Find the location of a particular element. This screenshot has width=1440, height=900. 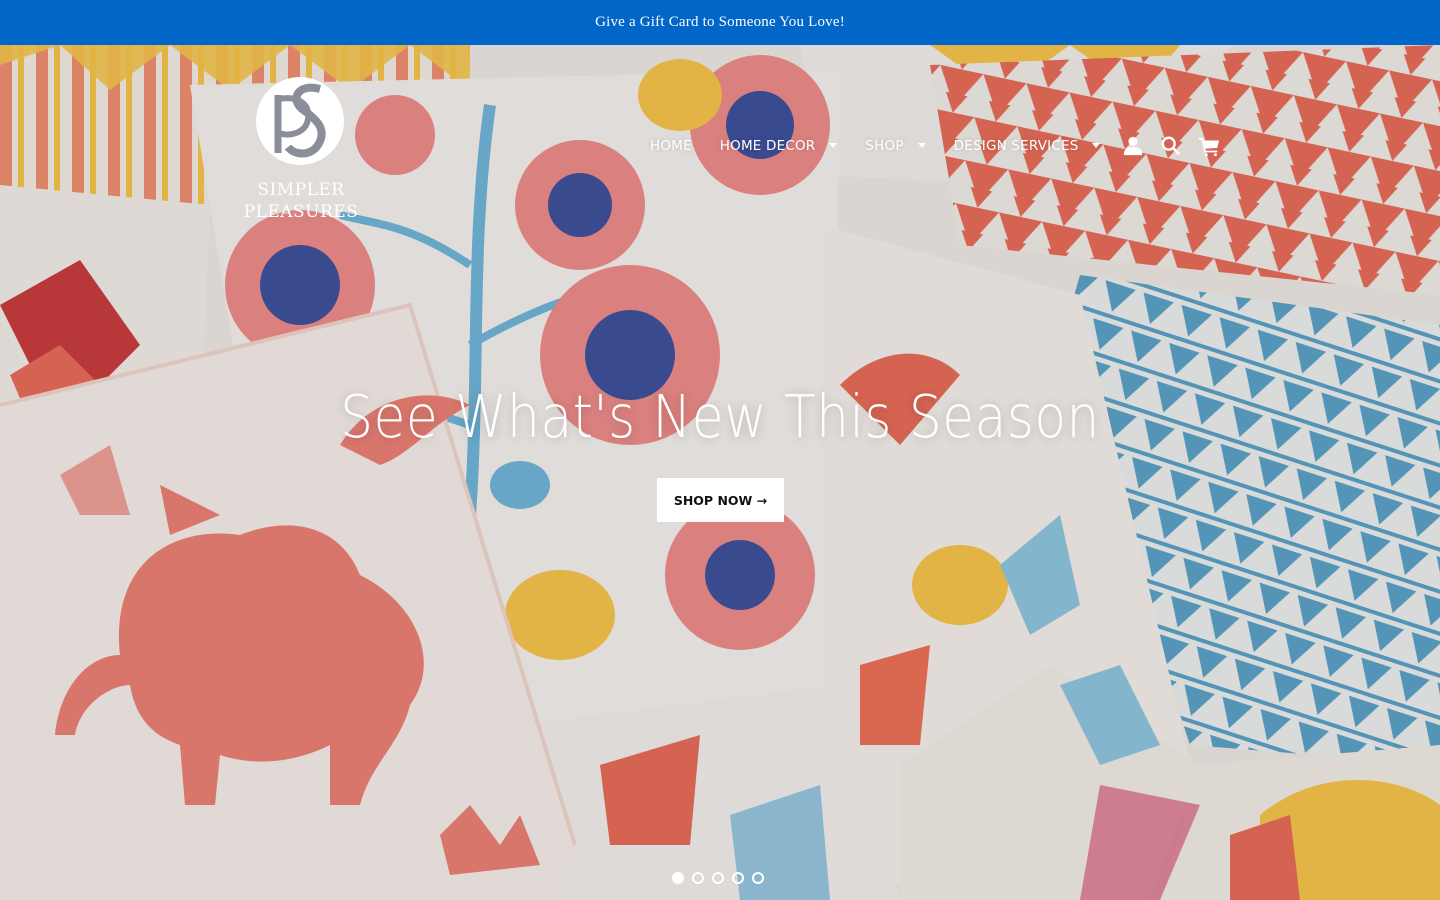

nav-shop-label: SHOP is located at coordinates (884, 146).